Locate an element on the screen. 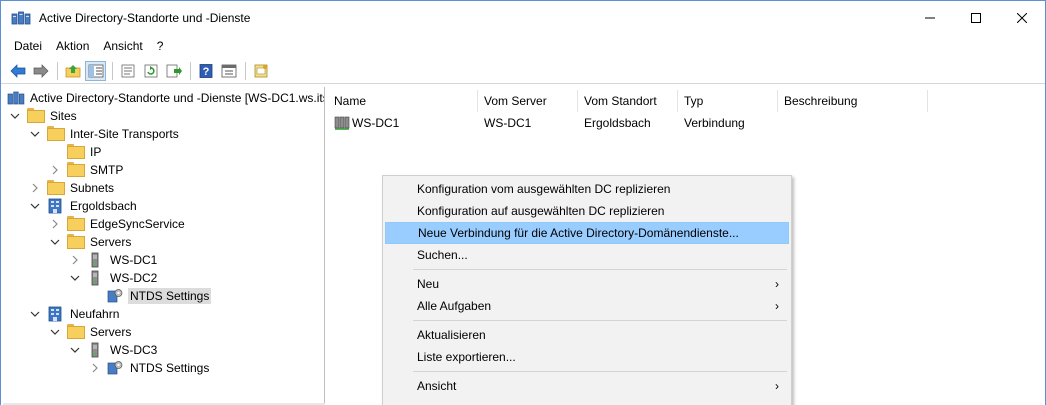 Image resolution: width=1046 pixels, height=405 pixels. tree-item-servers-neufahrn: Servers is located at coordinates (91, 332).